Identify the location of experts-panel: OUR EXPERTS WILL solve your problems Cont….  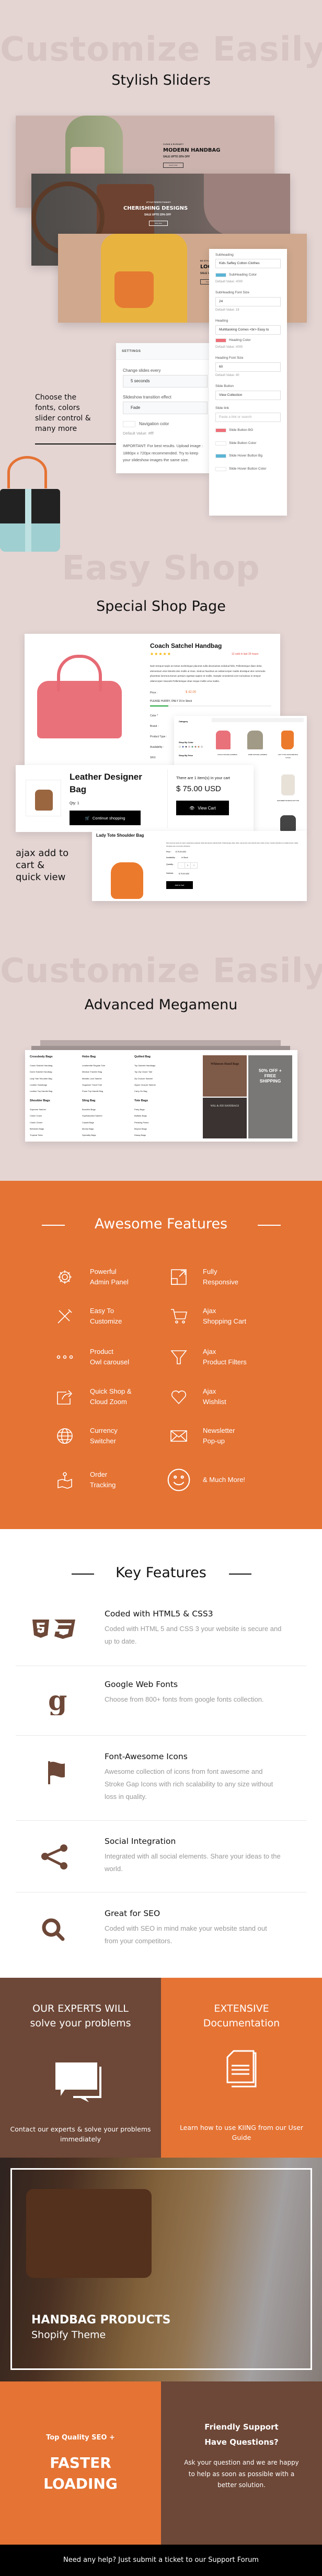
(80, 2068).